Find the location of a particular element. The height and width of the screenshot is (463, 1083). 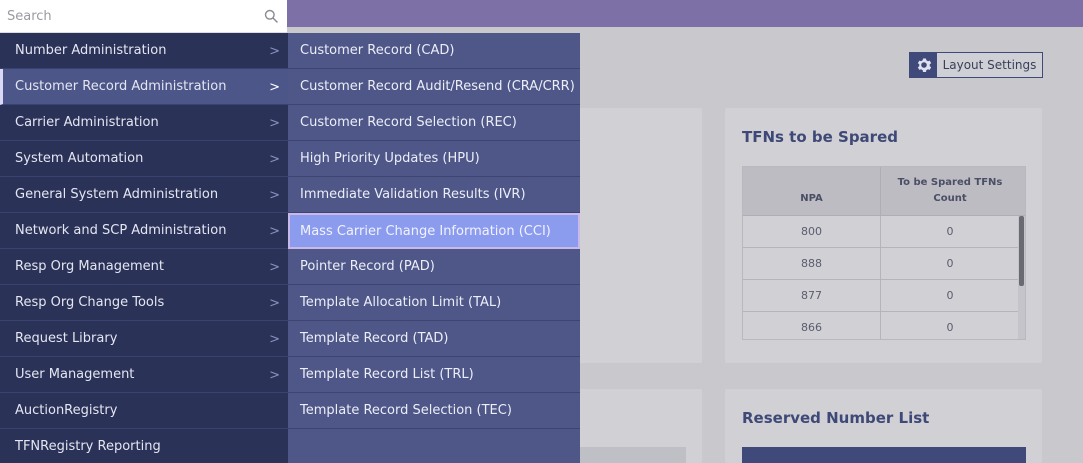

npa-cell: 800 is located at coordinates (812, 231).